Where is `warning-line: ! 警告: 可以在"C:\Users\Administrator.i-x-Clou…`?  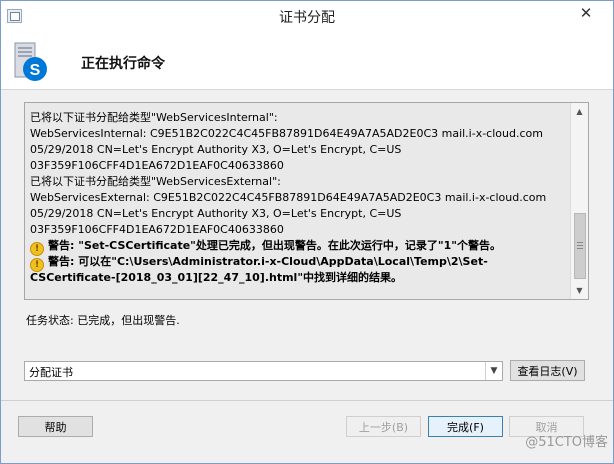 warning-line: ! 警告: 可以在"C:\Users\Administrator.i-x-Clou… is located at coordinates (297, 263).